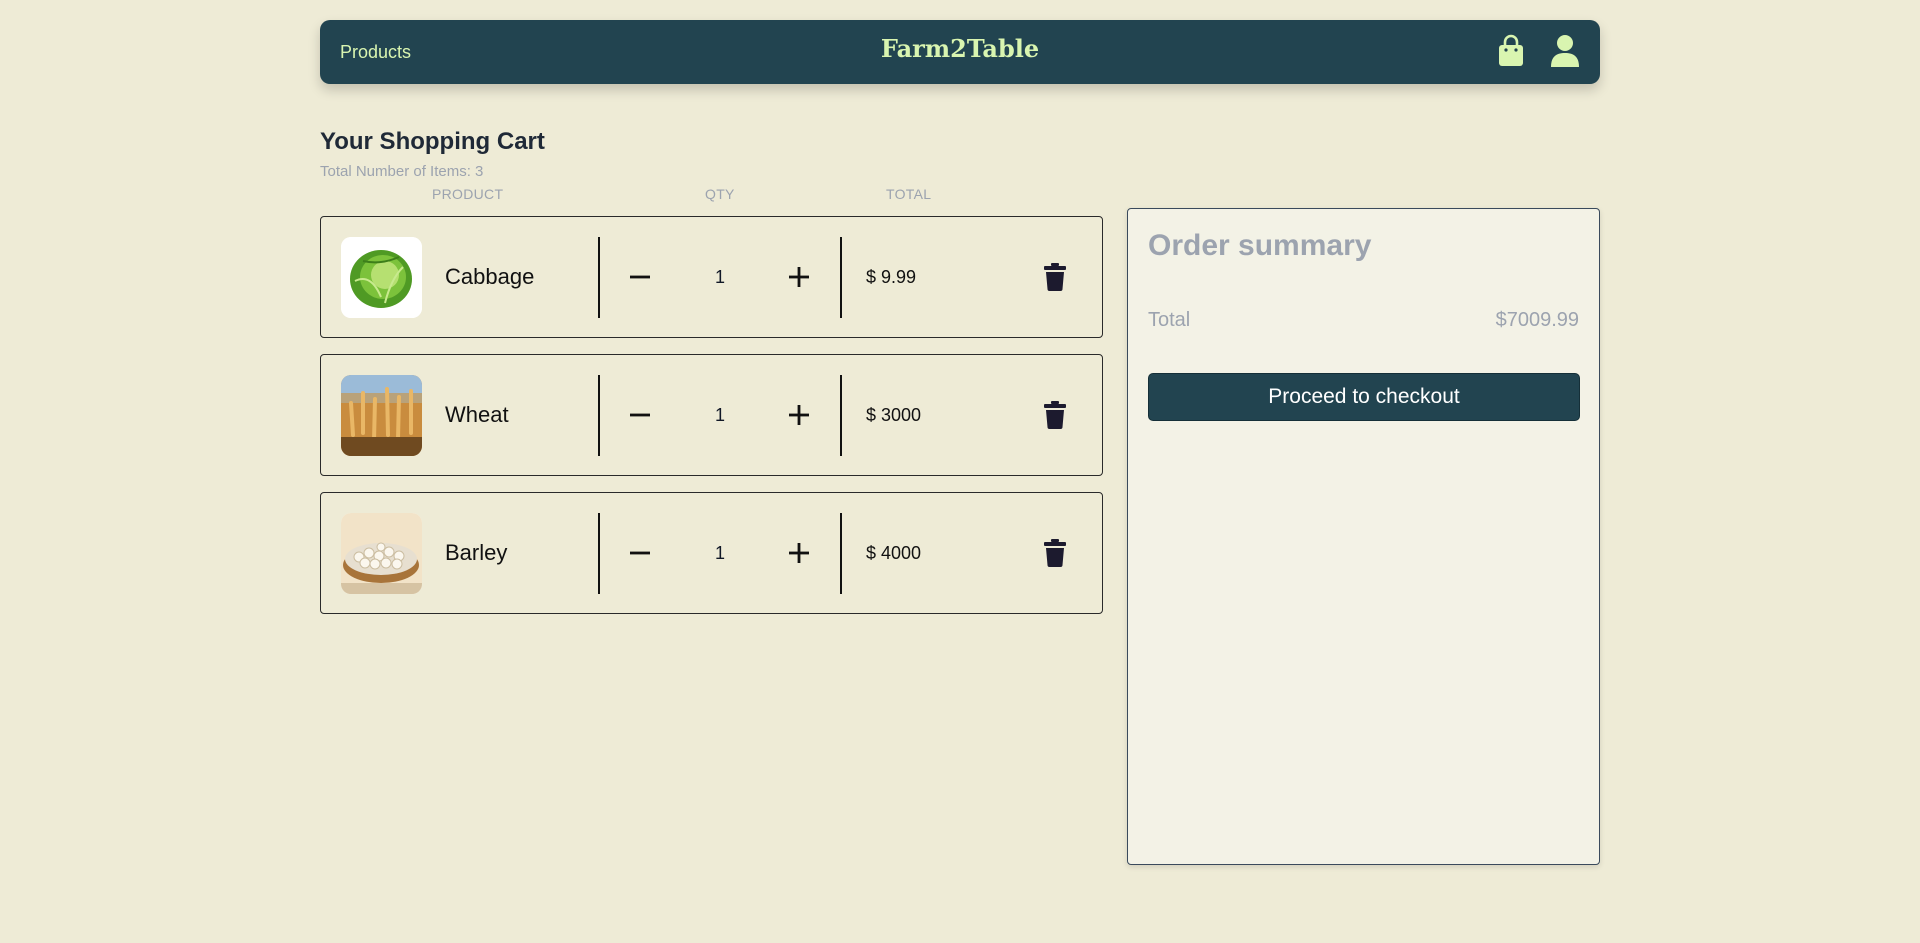  I want to click on order-summary-title: Order summary, so click(1260, 245).